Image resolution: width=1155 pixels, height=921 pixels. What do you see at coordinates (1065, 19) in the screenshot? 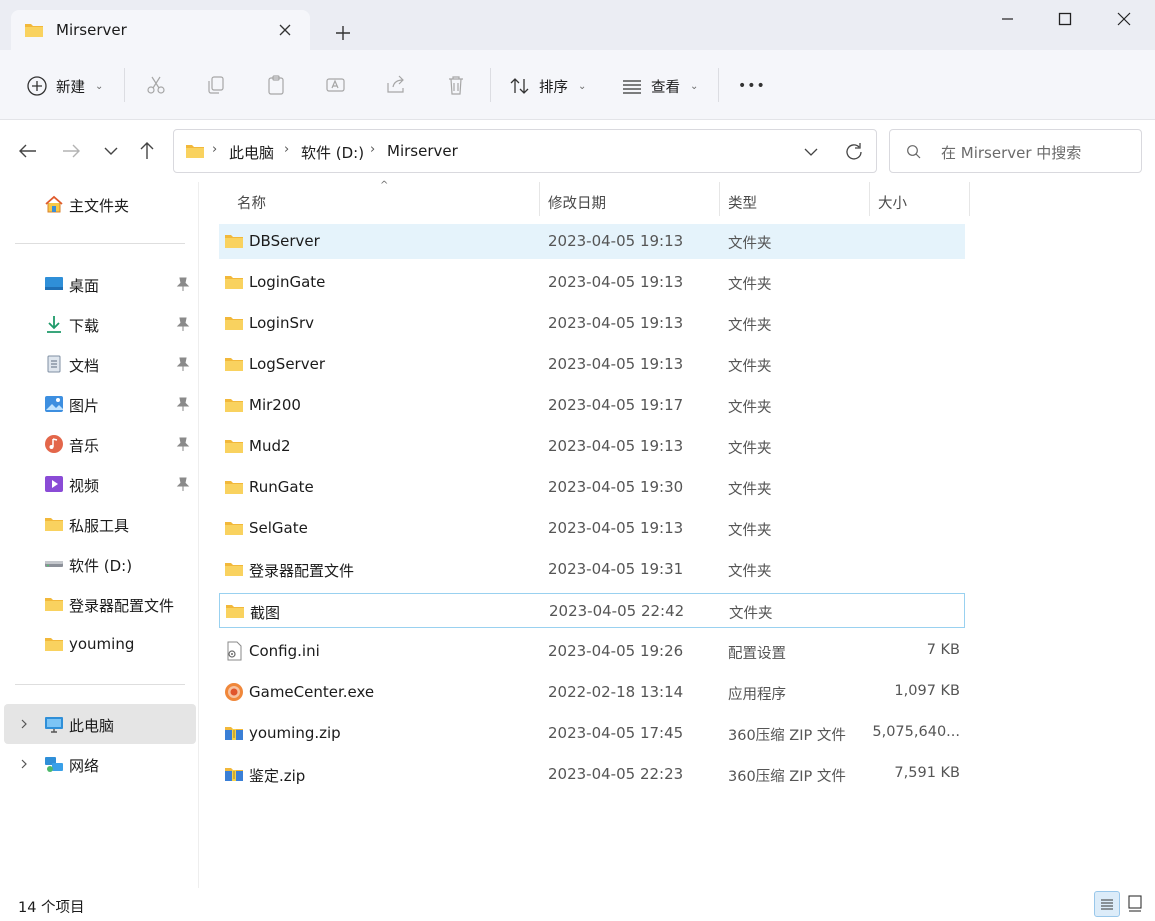
I see `maximize-icon` at bounding box center [1065, 19].